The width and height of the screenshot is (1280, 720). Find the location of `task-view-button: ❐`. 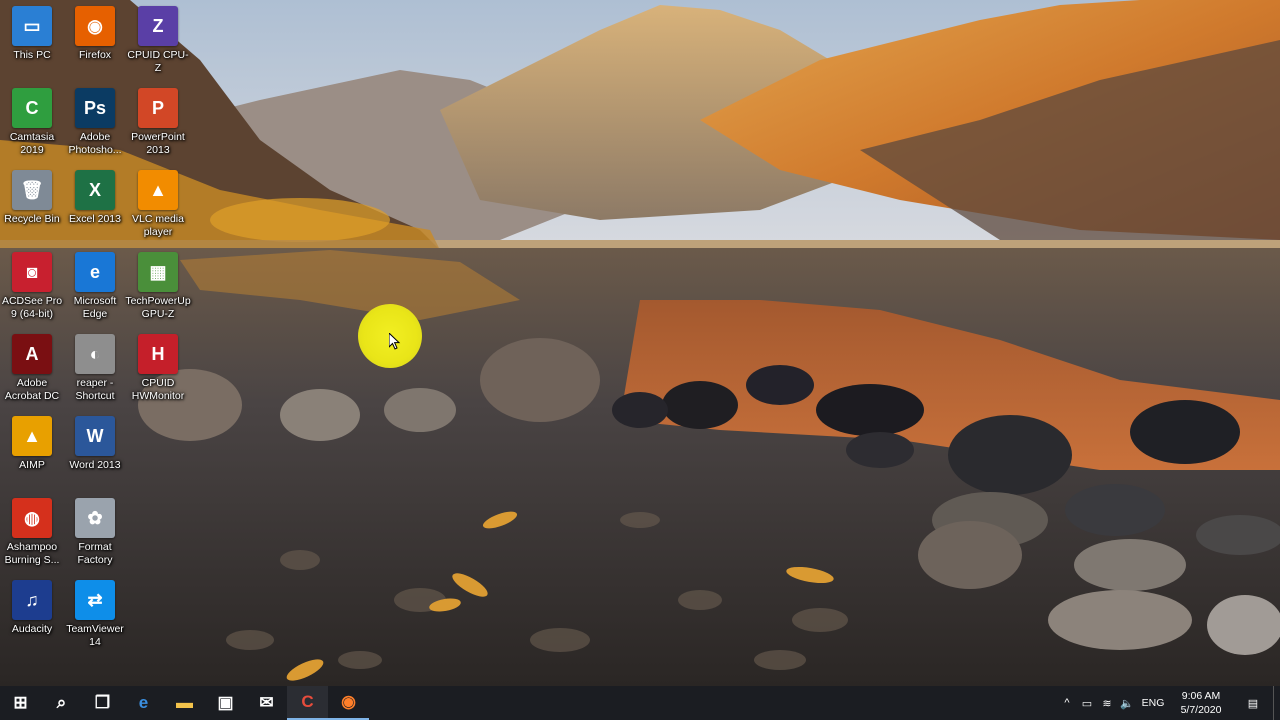

task-view-button: ❐ is located at coordinates (102, 703).